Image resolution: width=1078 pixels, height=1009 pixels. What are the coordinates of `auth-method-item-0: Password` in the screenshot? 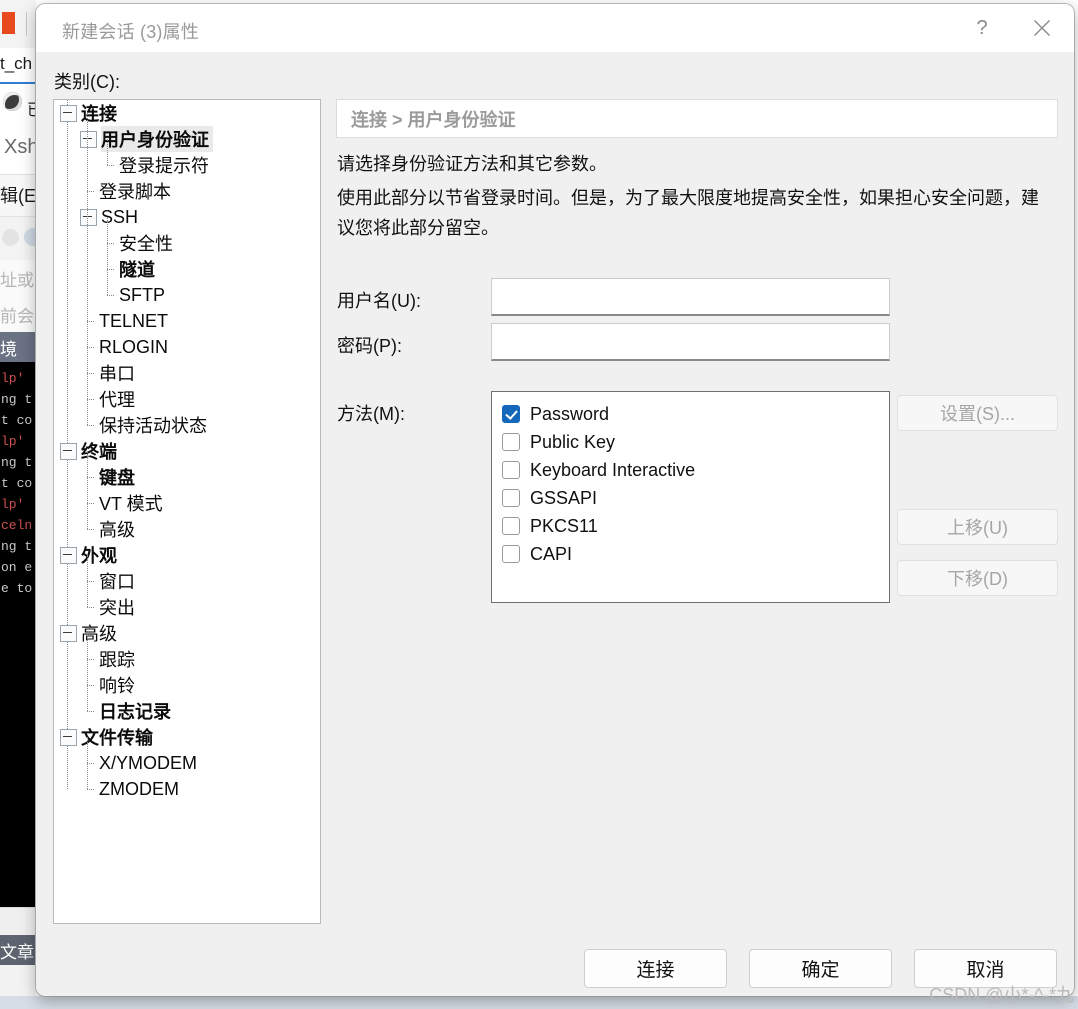 It's located at (695, 414).